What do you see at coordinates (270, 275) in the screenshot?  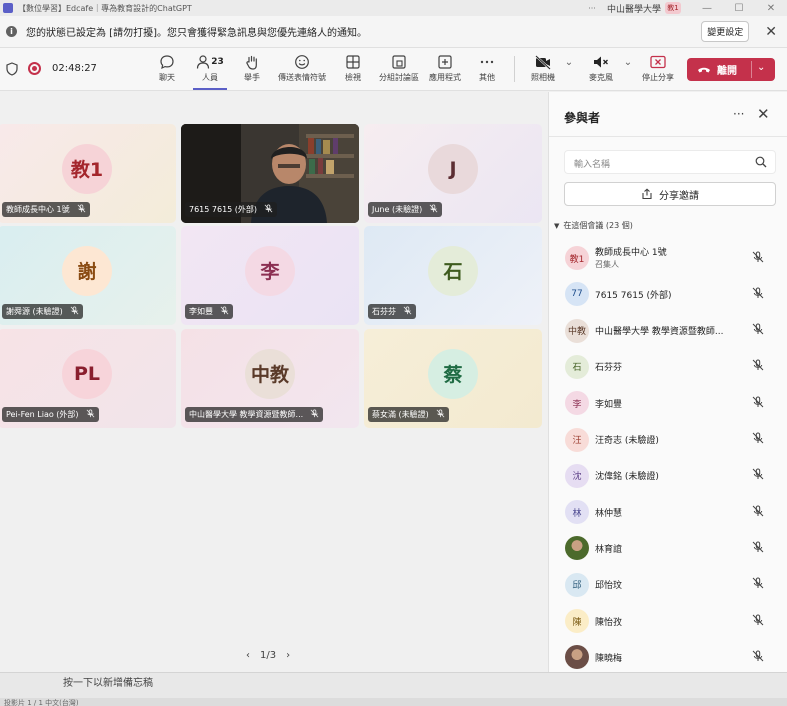 I see `participant-video-tile: 李李如豐` at bounding box center [270, 275].